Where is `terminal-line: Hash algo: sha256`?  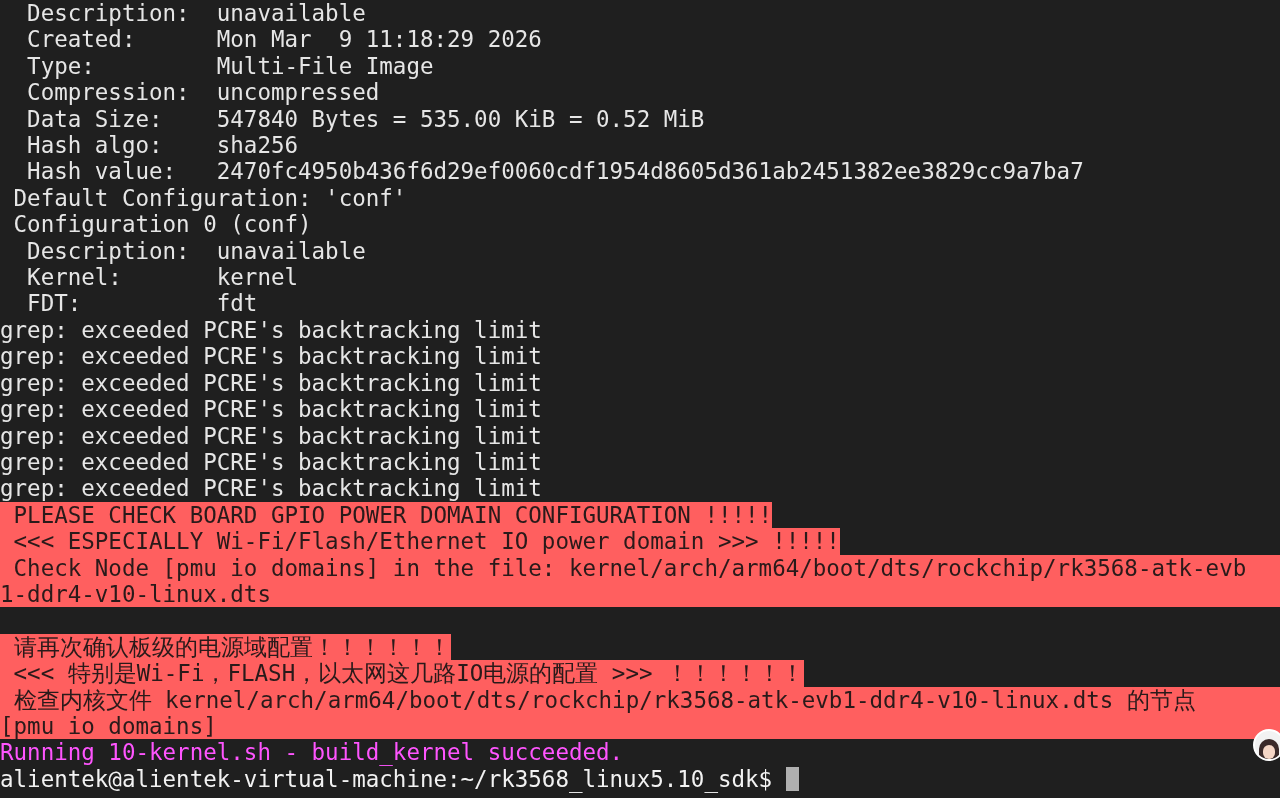
terminal-line: Hash algo: sha256 is located at coordinates (162, 145).